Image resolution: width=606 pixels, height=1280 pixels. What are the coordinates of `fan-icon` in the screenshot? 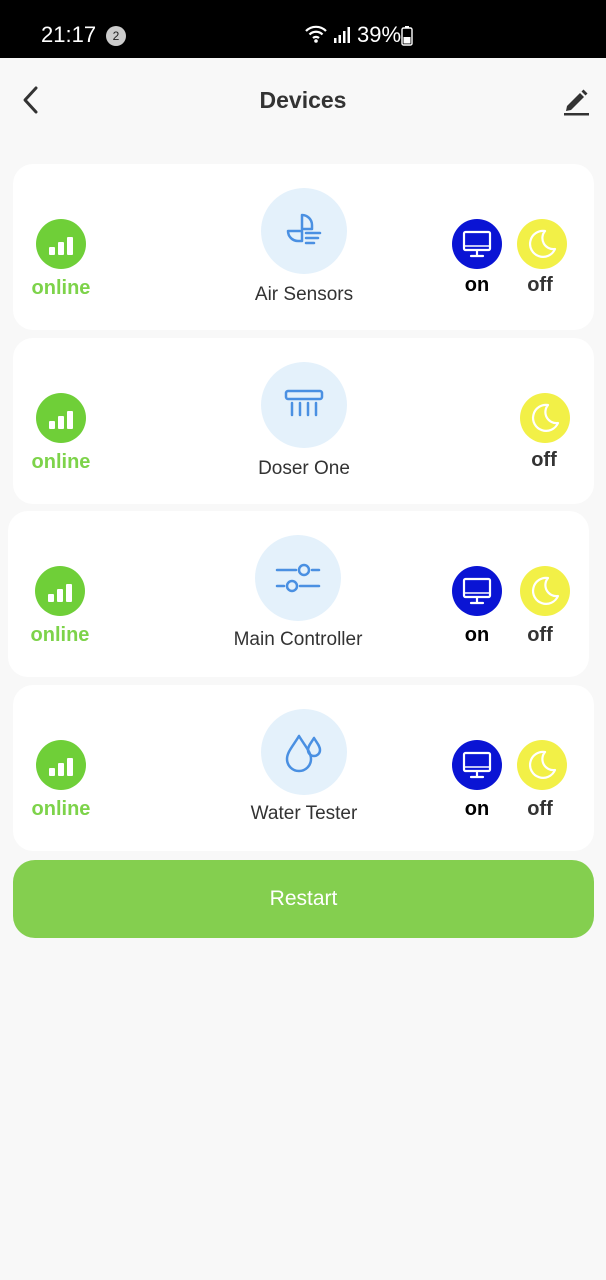 It's located at (304, 231).